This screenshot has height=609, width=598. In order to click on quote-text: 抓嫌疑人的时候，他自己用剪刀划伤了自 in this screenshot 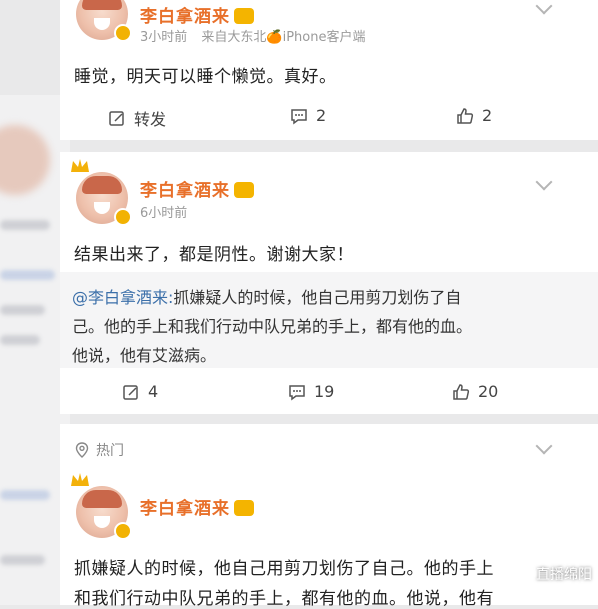, I will do `click(317, 297)`.